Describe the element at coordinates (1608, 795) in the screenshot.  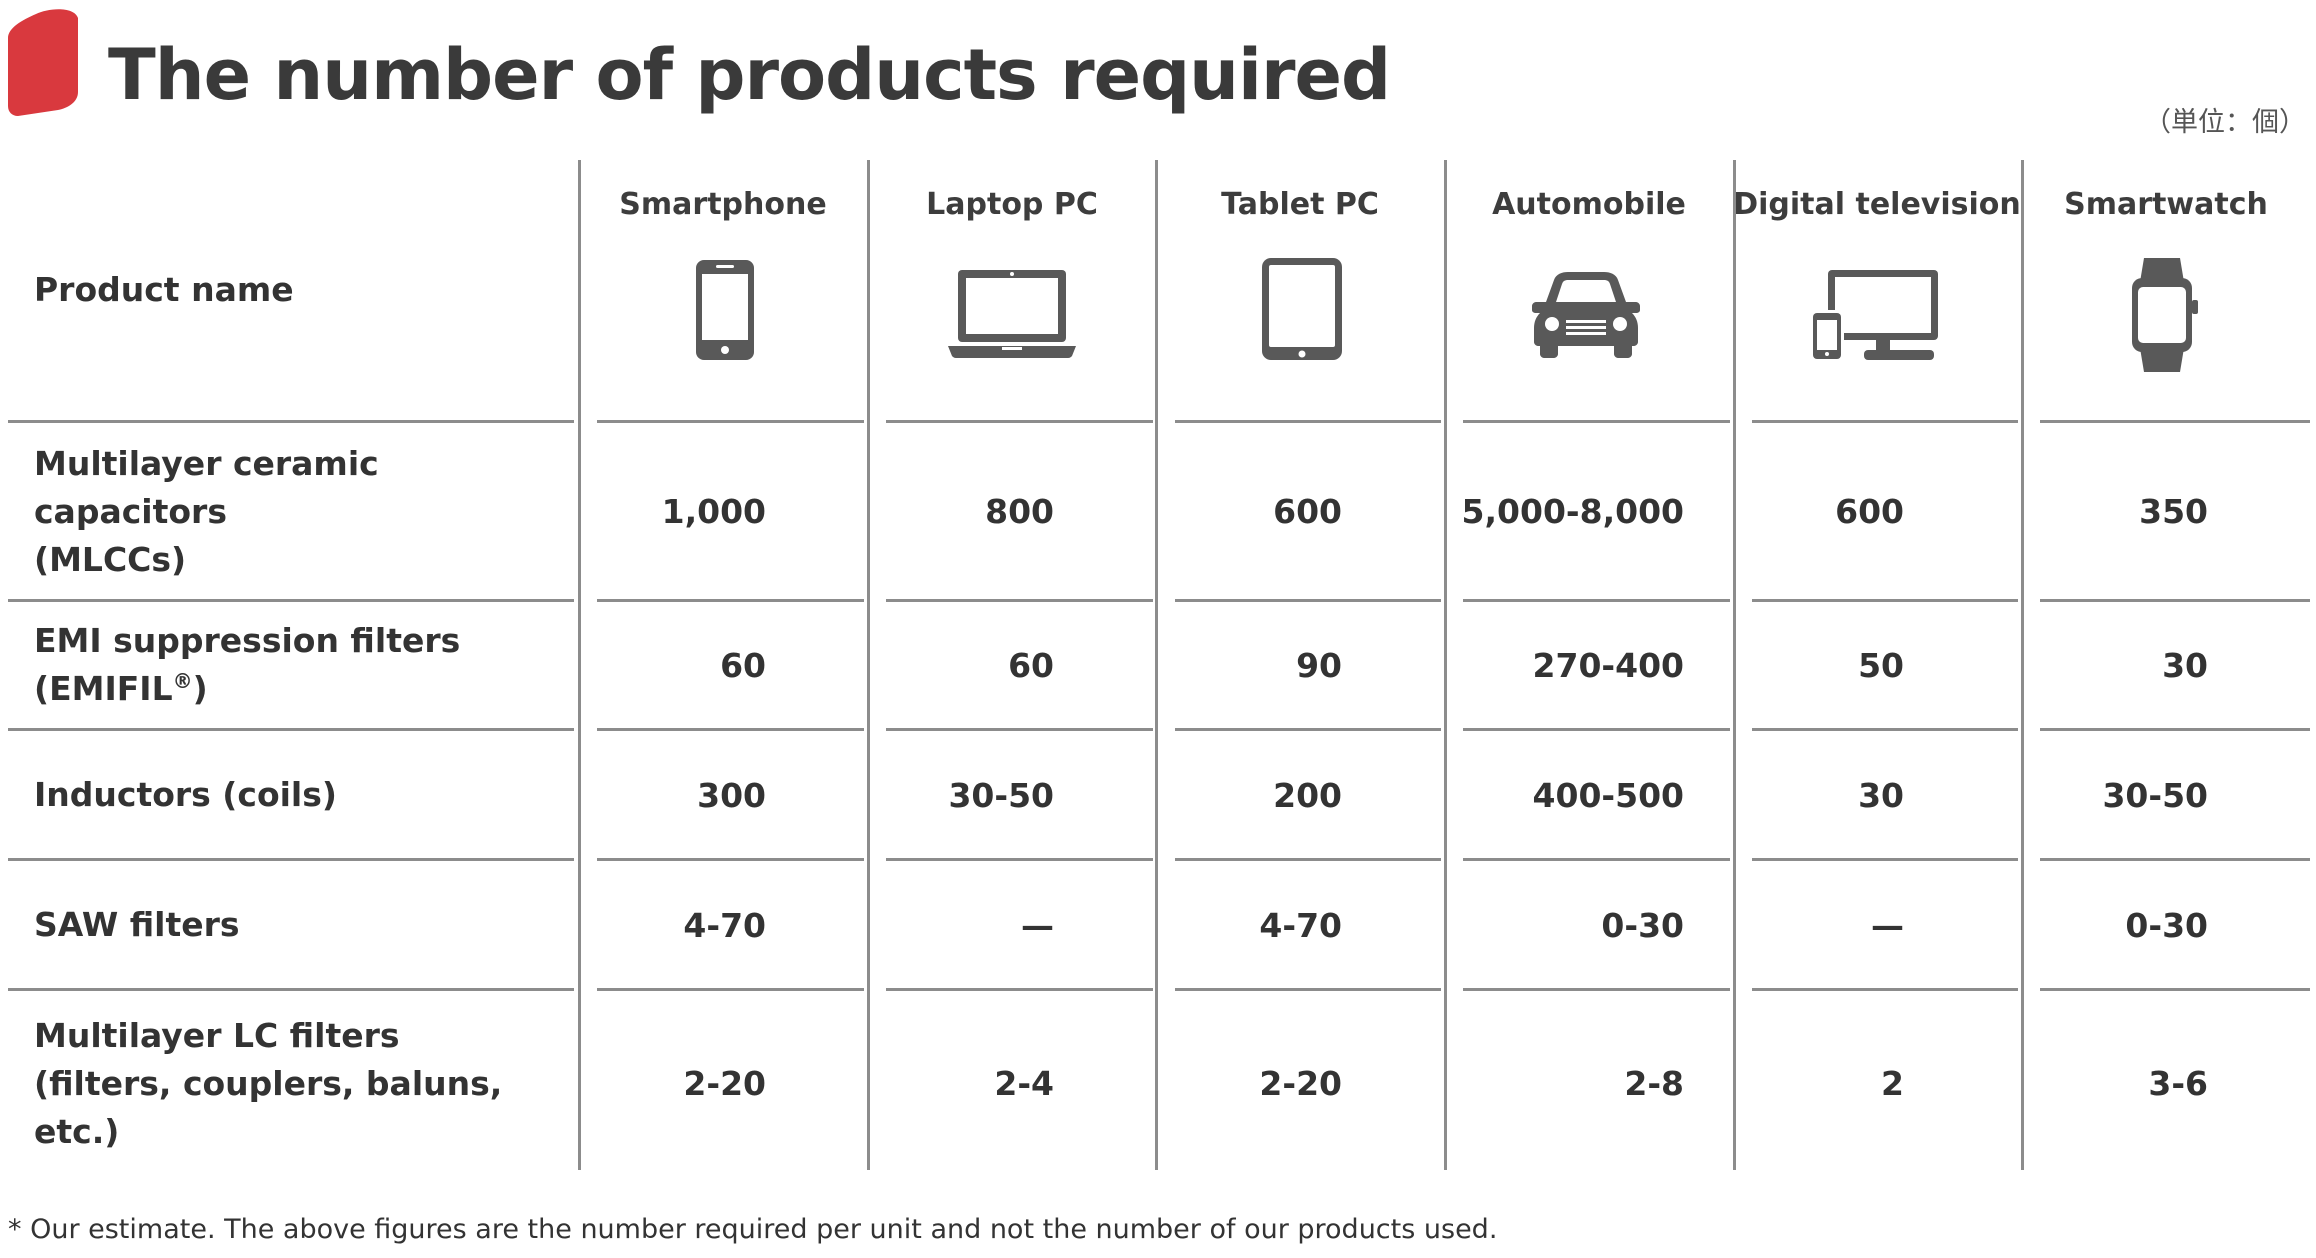
I see `cell-automobile: 400-500` at that location.